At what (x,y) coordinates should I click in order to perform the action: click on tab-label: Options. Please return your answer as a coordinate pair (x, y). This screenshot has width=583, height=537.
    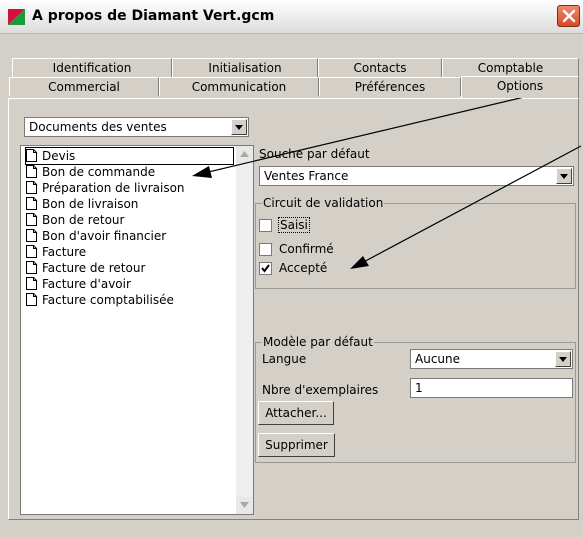
    Looking at the image, I should click on (520, 86).